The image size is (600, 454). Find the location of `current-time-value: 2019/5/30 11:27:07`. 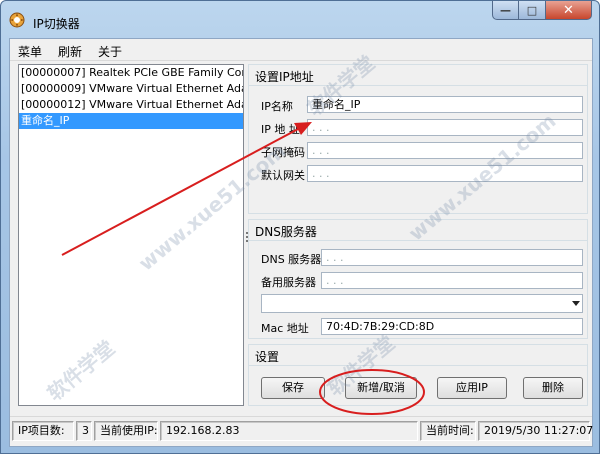

current-time-value: 2019/5/30 11:27:07 is located at coordinates (535, 431).